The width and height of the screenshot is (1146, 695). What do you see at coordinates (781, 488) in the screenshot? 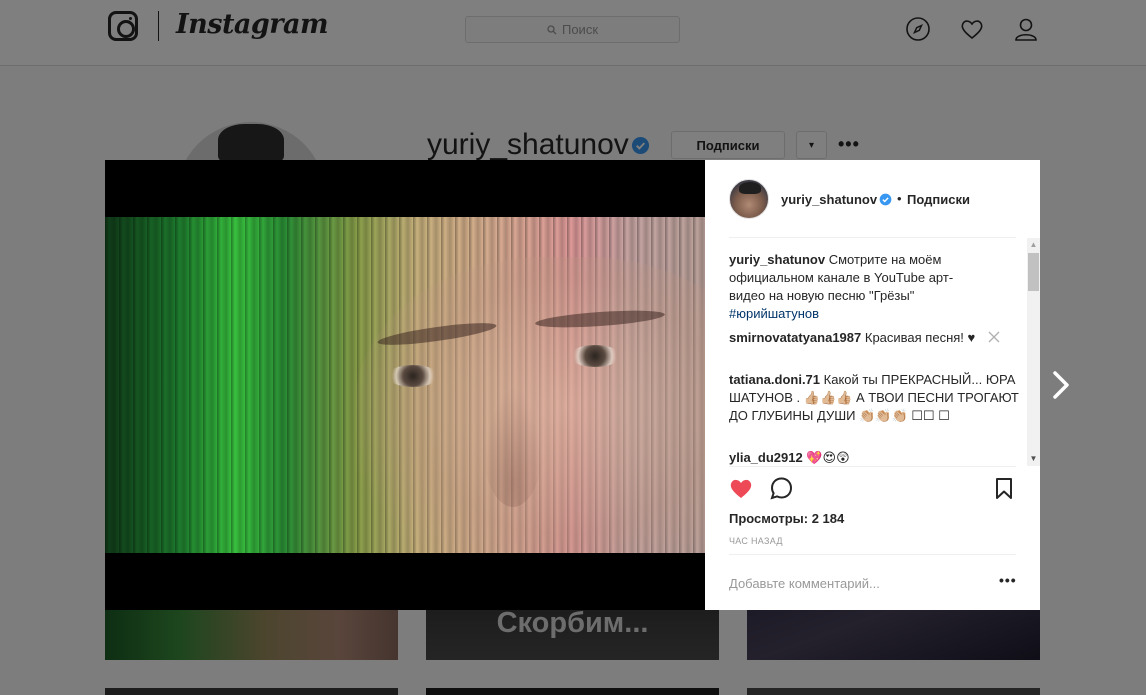
I see `comment-bubble-icon` at bounding box center [781, 488].